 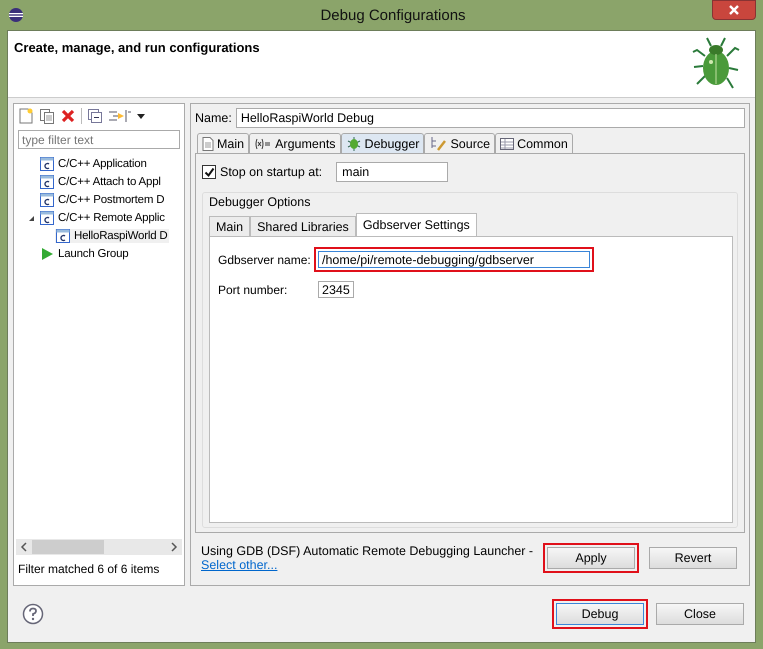 I want to click on tab: Debugger, so click(x=382, y=143).